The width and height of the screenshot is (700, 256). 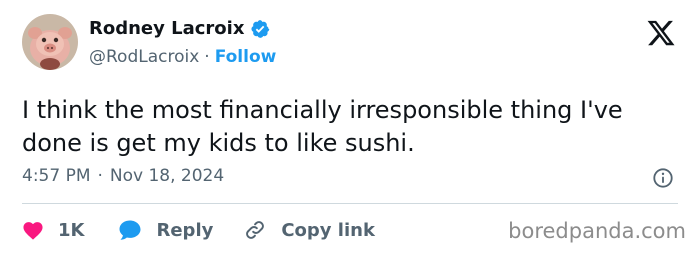 What do you see at coordinates (144, 57) in the screenshot?
I see `author-handle: @RodLacroix` at bounding box center [144, 57].